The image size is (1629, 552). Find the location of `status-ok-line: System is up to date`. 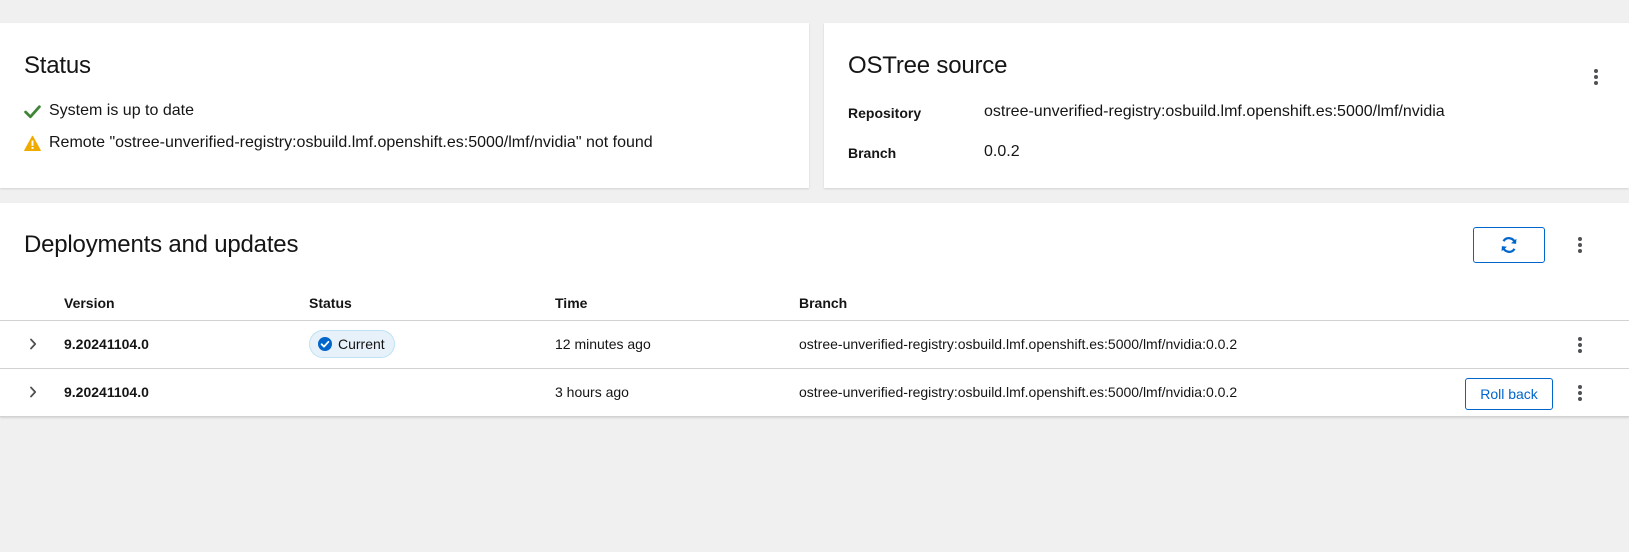

status-ok-line: System is up to date is located at coordinates (109, 111).